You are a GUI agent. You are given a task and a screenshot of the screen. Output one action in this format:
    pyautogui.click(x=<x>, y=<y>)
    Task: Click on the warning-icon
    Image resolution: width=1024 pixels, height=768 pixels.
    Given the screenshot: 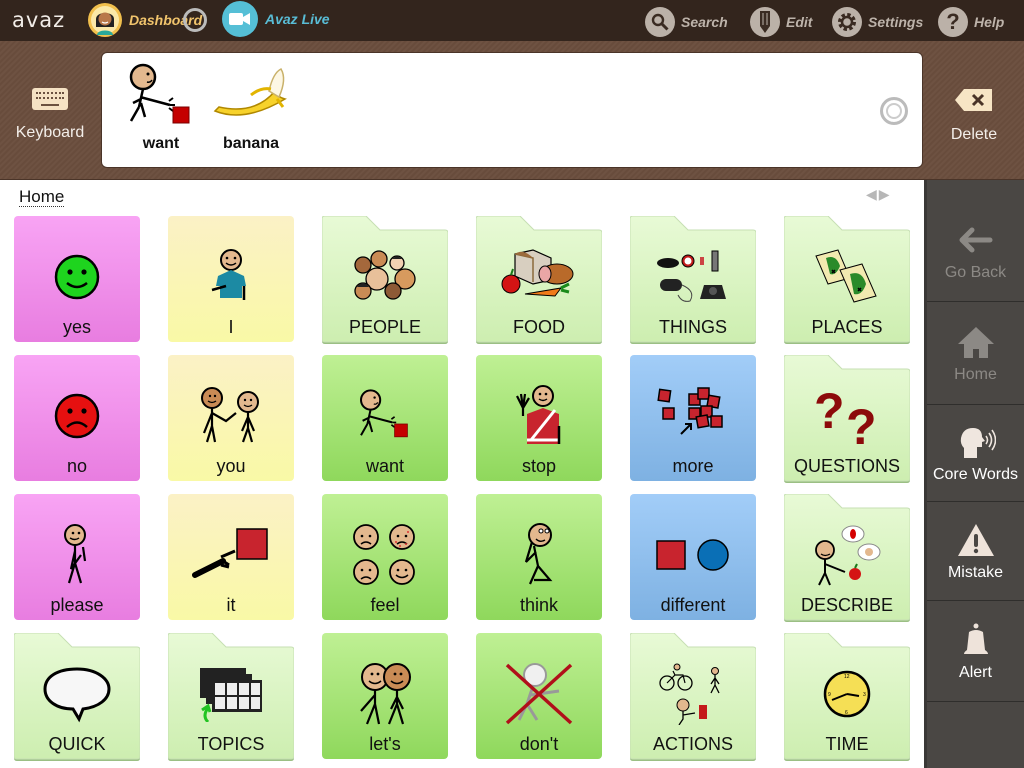 What is the action you would take?
    pyautogui.click(x=975, y=539)
    